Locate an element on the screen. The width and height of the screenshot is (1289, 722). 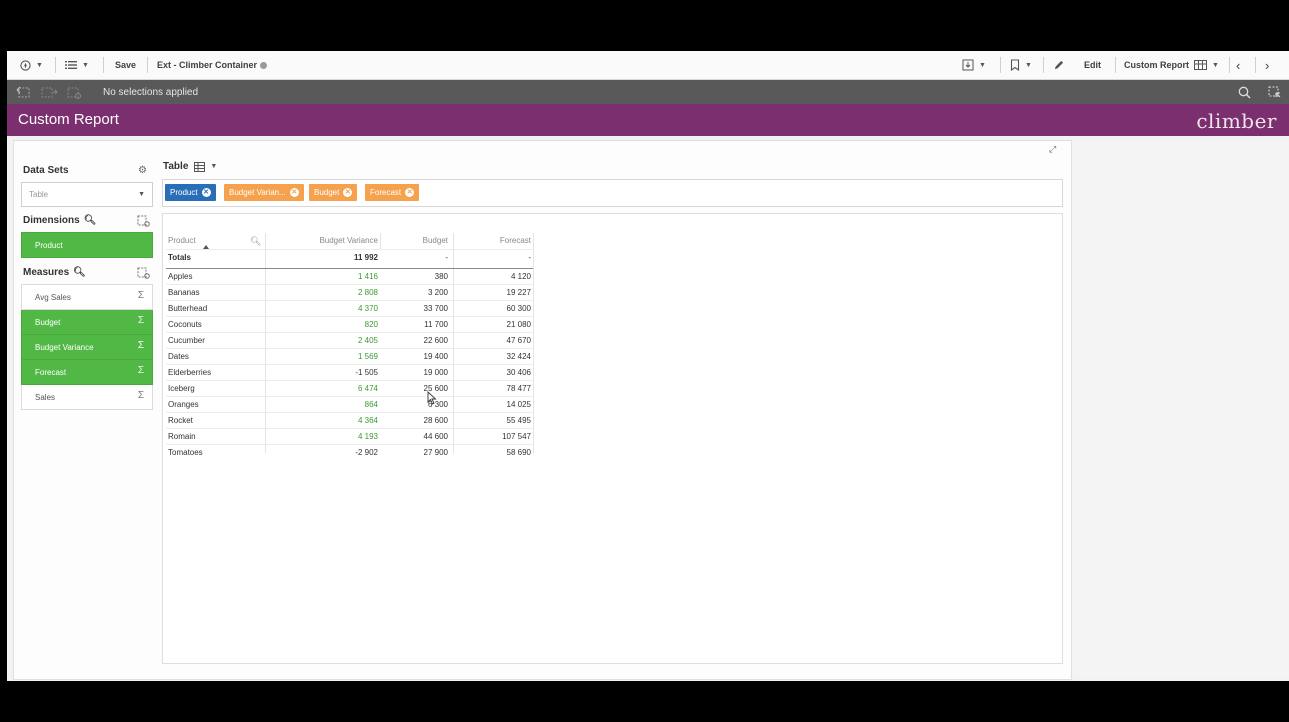
search-icon is located at coordinates (1244, 92).